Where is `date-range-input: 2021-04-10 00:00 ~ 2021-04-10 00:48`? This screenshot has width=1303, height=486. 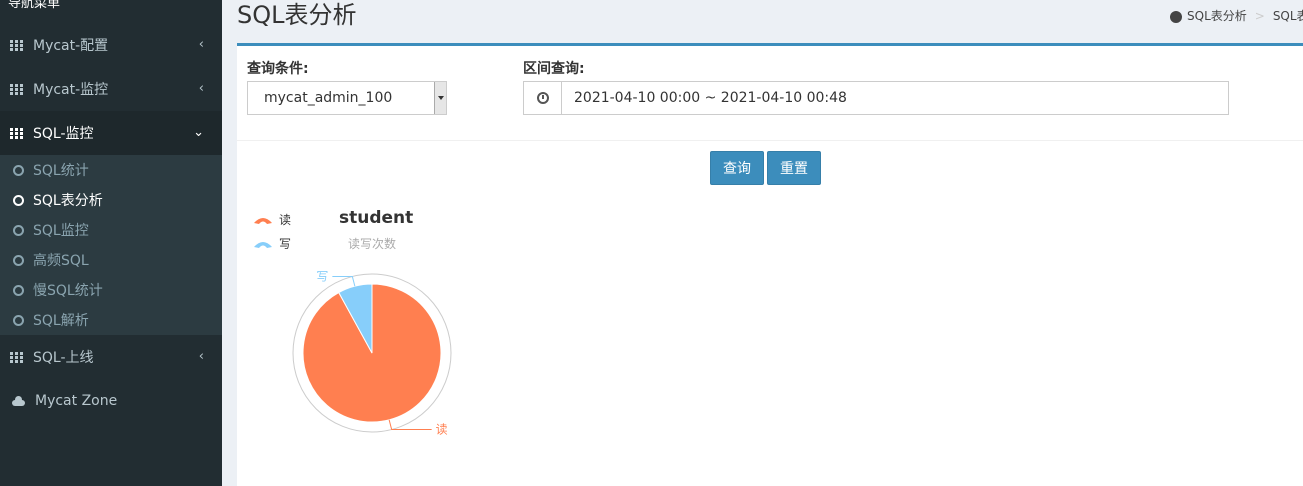
date-range-input: 2021-04-10 00:00 ~ 2021-04-10 00:48 is located at coordinates (876, 98).